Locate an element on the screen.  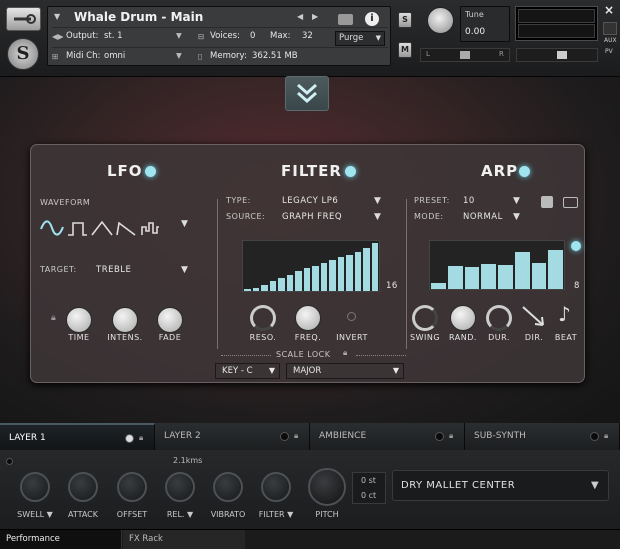
target-dropdown-icon: ▼ is located at coordinates (184, 270).